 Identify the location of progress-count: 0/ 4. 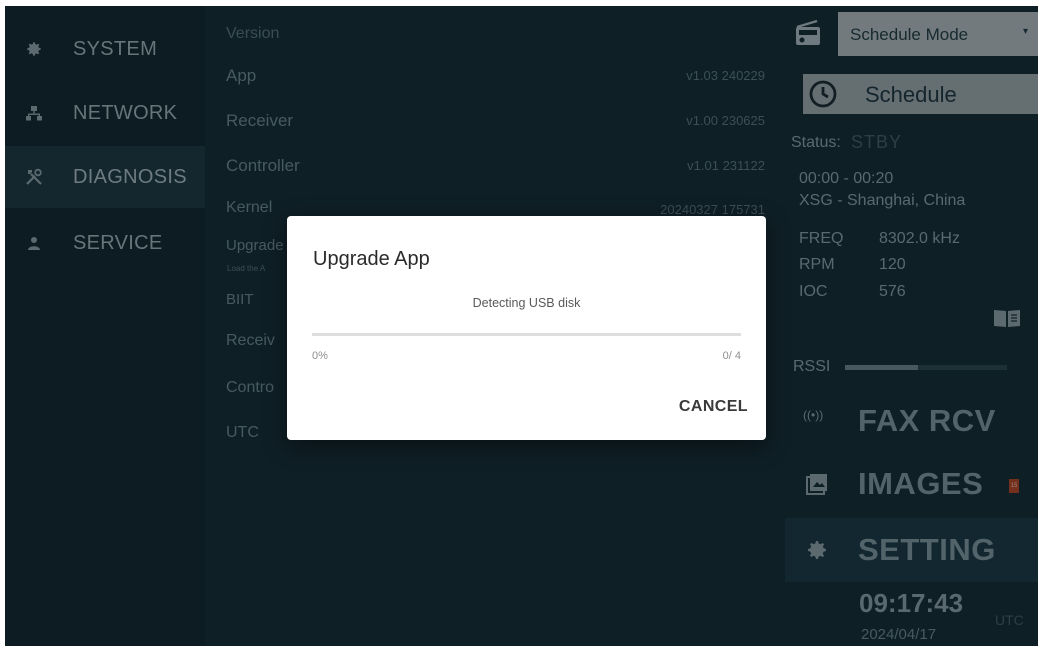
(731, 356).